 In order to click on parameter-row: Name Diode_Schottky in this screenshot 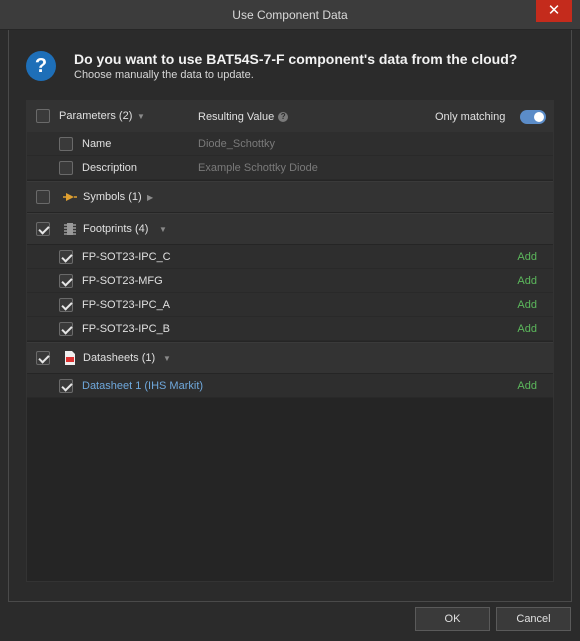, I will do `click(290, 144)`.